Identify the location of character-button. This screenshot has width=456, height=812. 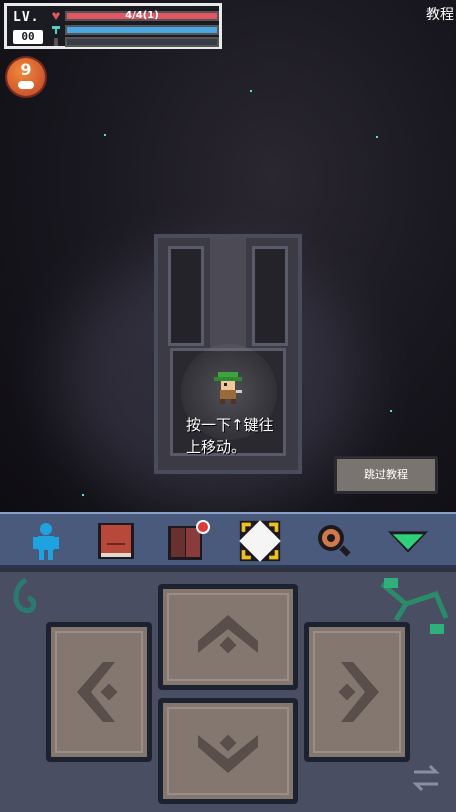
(46, 541).